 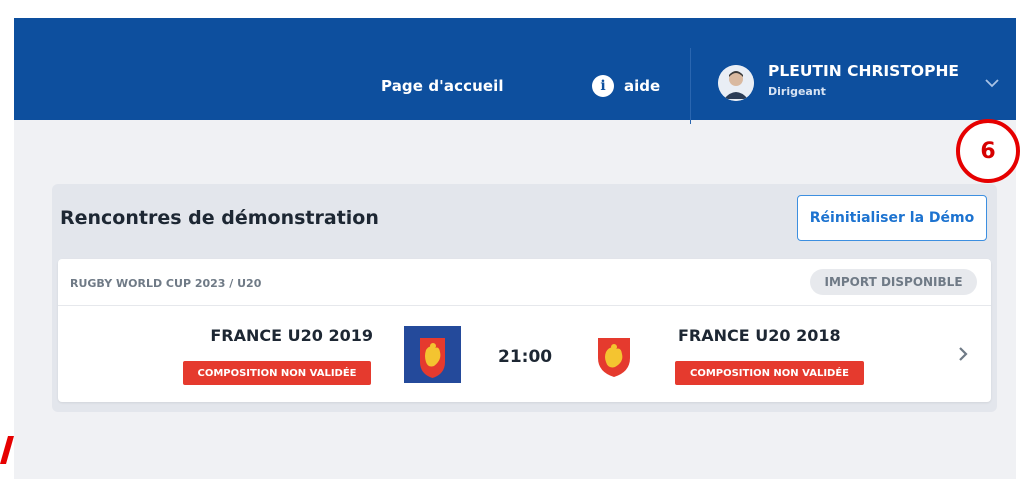 I want to click on home-team-name: FRANCE U20 2019, so click(x=291, y=335).